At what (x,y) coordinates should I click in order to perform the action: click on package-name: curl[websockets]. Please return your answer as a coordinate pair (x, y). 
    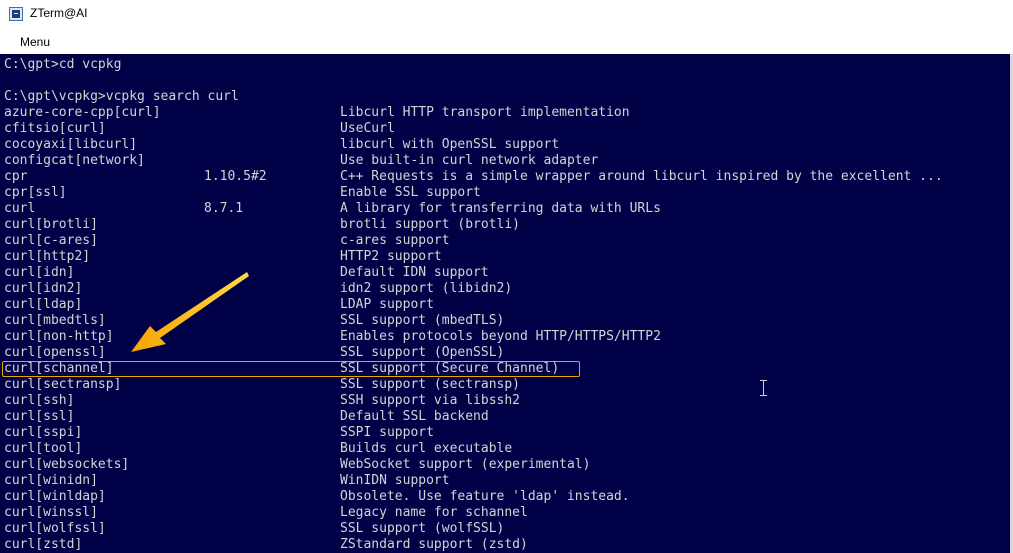
    Looking at the image, I should click on (67, 464).